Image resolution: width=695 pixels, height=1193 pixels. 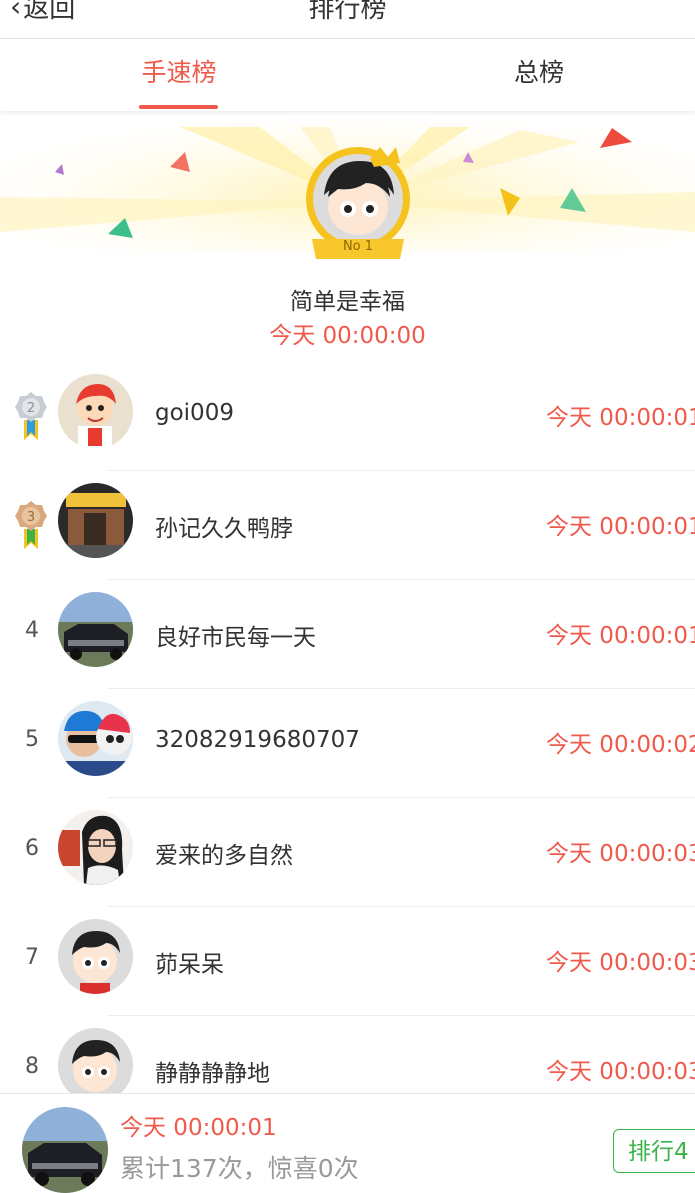 I want to click on list-item: 7 茆呆呆 今天 00:00:03, so click(x=347, y=961).